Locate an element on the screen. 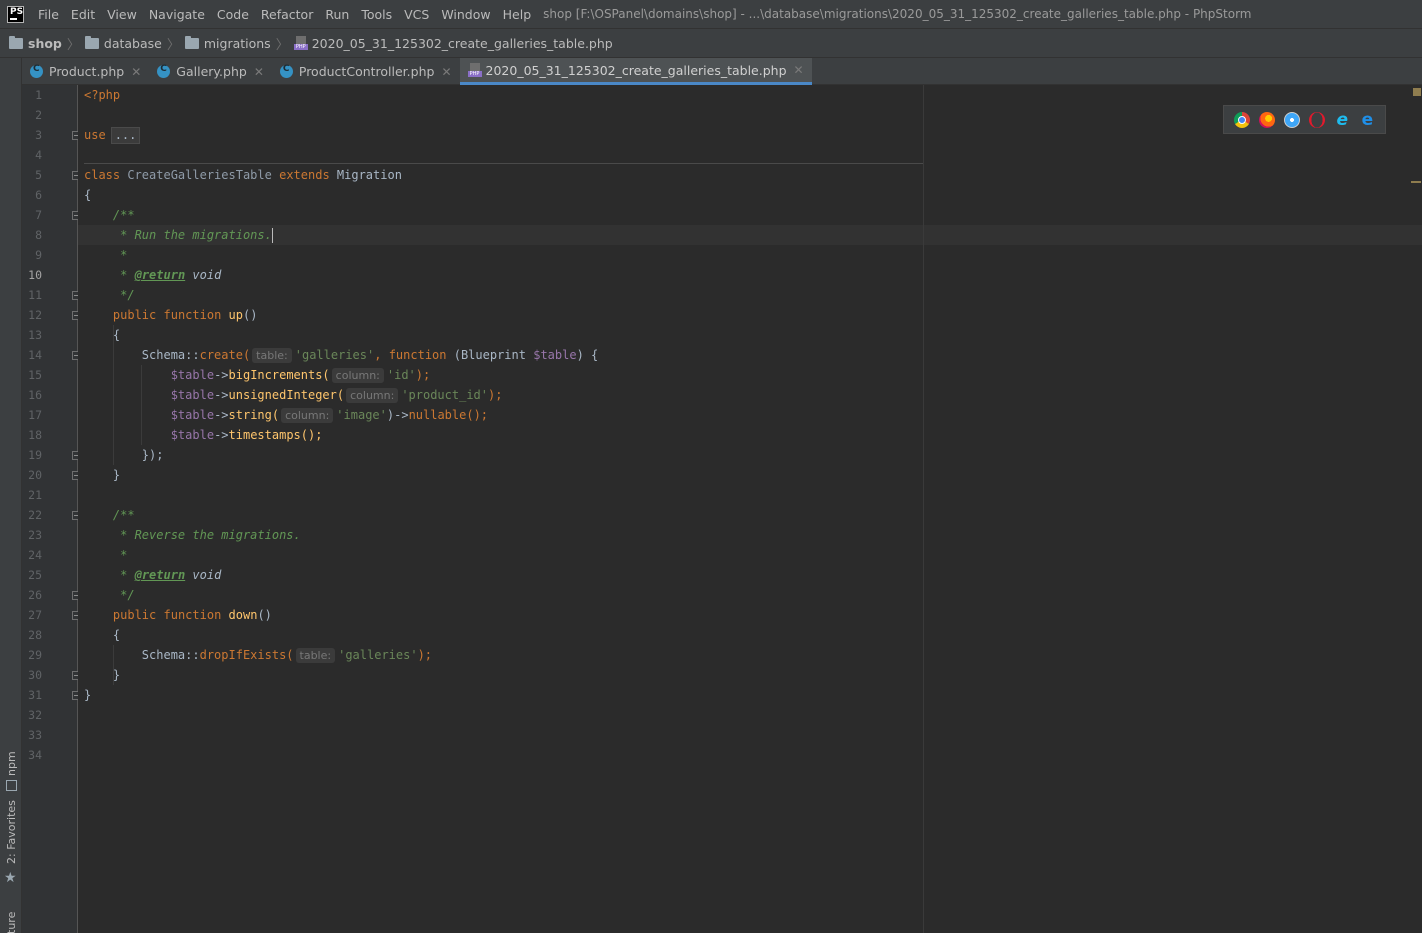 Image resolution: width=1422 pixels, height=933 pixels. tab-productcontroller-php: ProductController.php ✕ is located at coordinates (366, 71).